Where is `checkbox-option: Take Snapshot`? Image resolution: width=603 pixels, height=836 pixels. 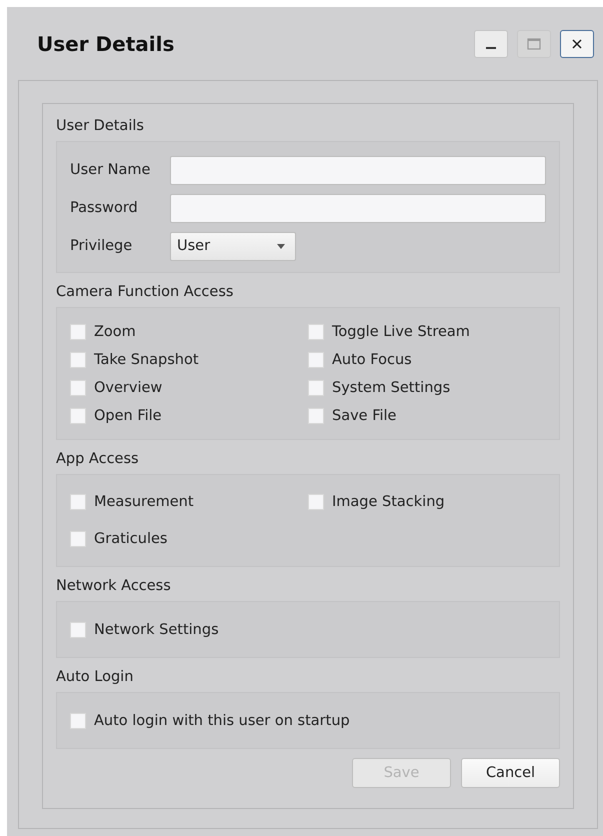
checkbox-option: Take Snapshot is located at coordinates (189, 360).